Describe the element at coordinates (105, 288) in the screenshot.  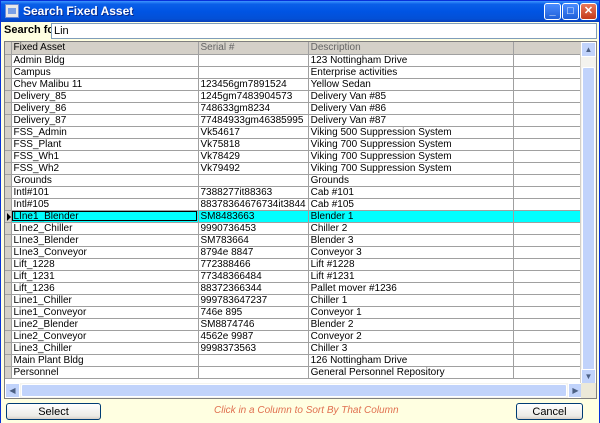
I see `fixed-asset-cell: Lift_1236` at that location.